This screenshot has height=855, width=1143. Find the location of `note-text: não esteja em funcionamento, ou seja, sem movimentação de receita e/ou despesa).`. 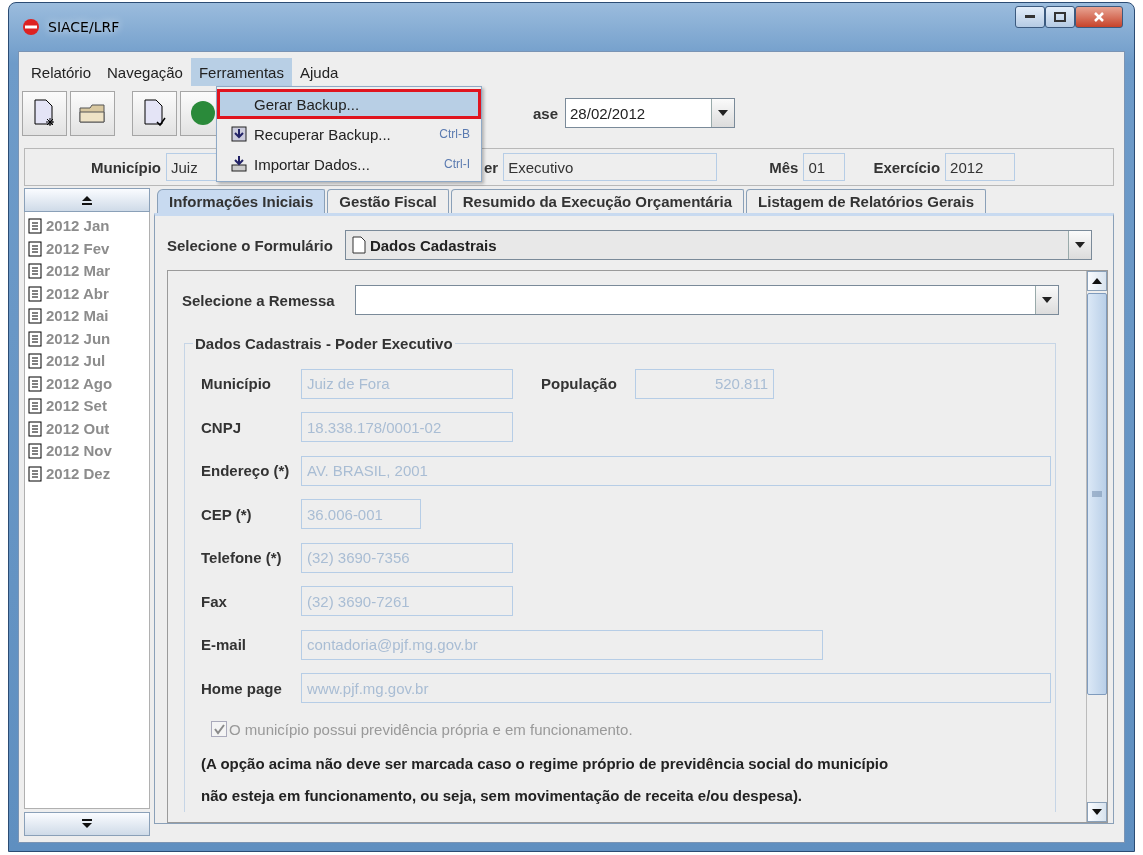

note-text: não esteja em funcionamento, ou seja, sem movimentação de receita e/ou despesa). is located at coordinates (502, 796).